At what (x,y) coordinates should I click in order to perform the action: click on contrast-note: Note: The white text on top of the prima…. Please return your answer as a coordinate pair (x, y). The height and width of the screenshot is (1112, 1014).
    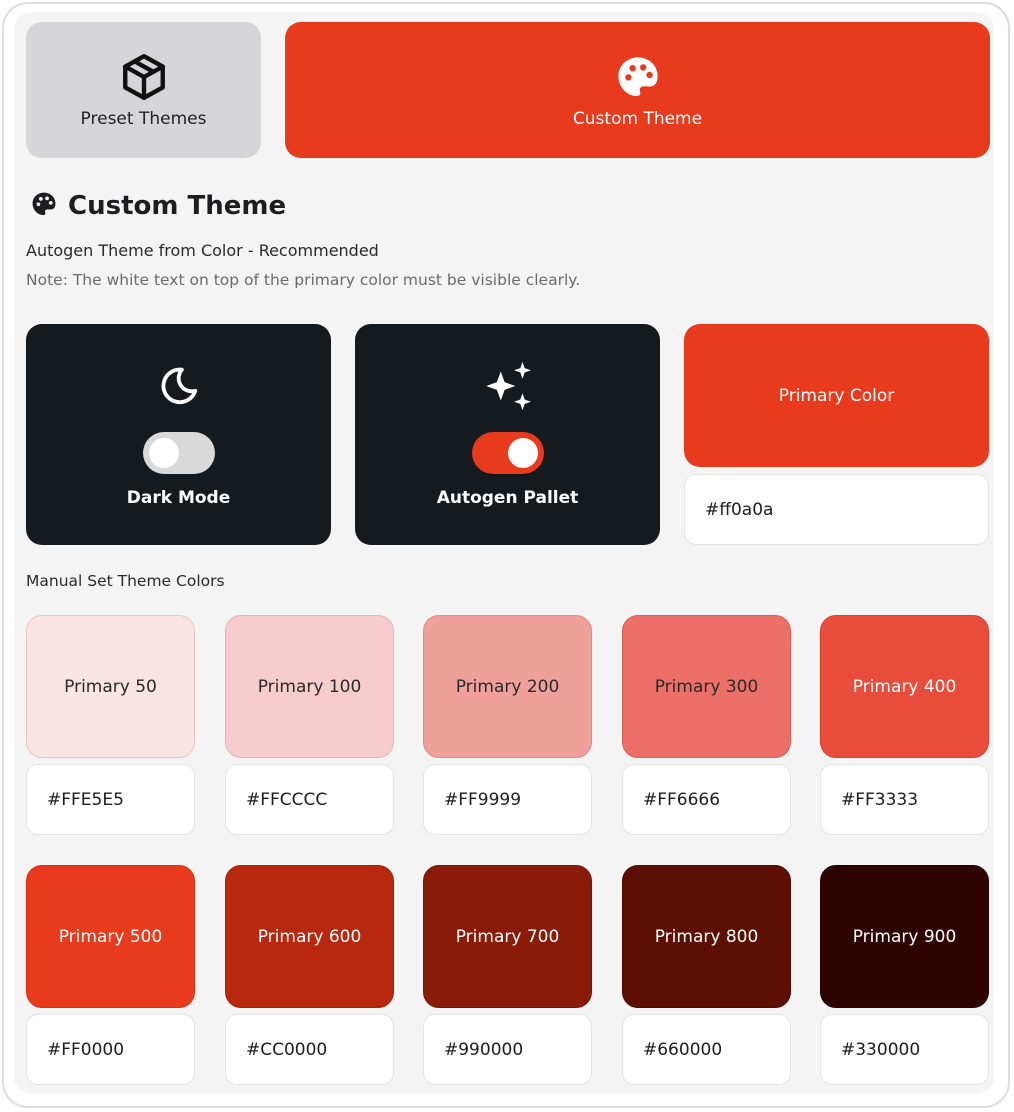
    Looking at the image, I should click on (303, 280).